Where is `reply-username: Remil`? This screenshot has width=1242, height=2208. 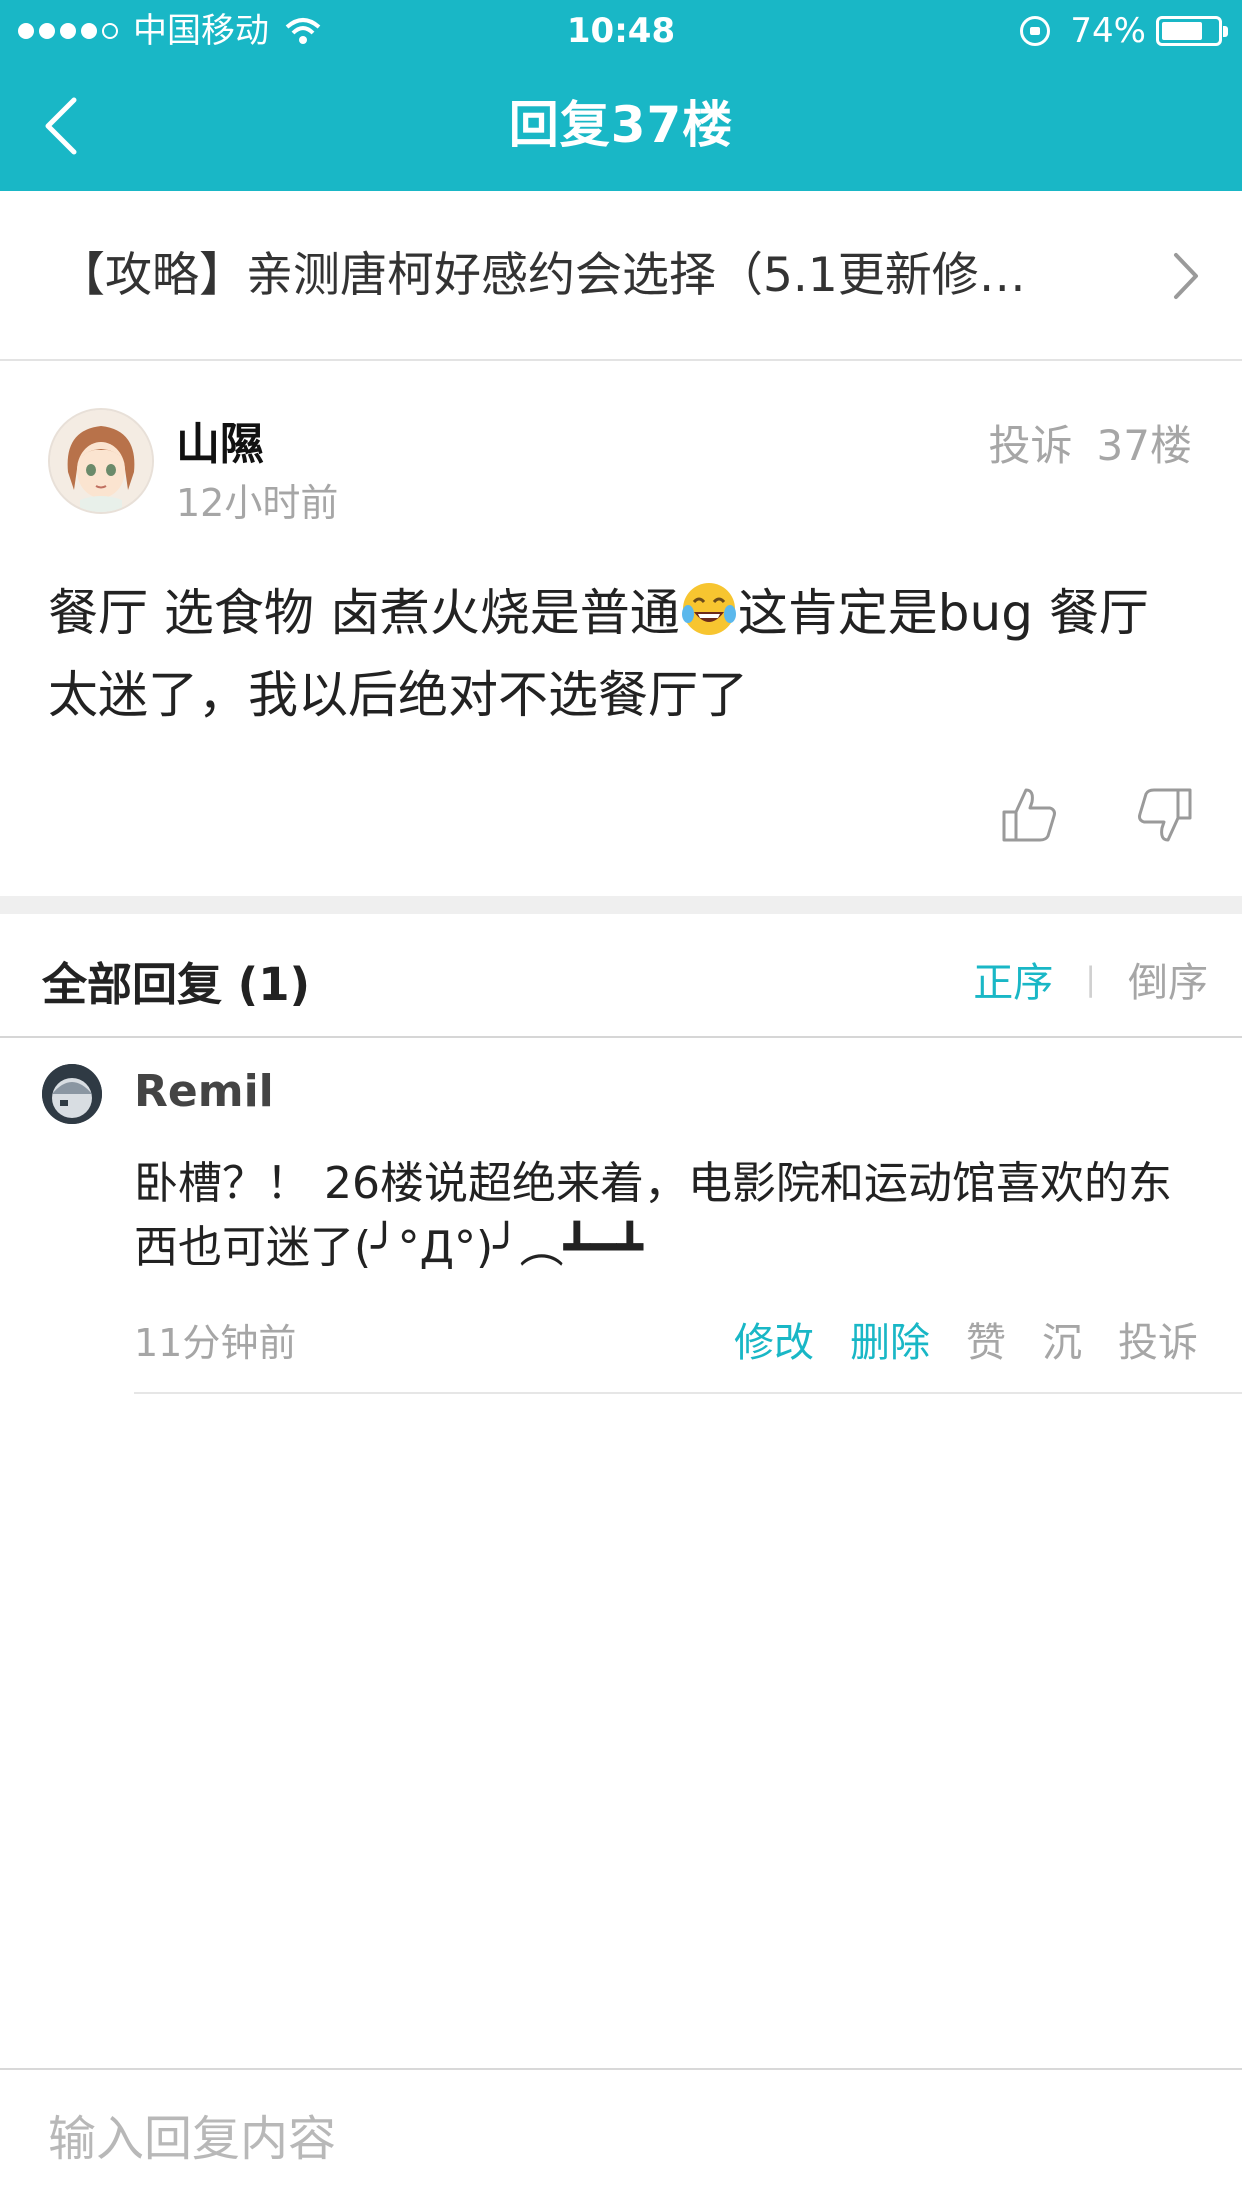 reply-username: Remil is located at coordinates (204, 1091).